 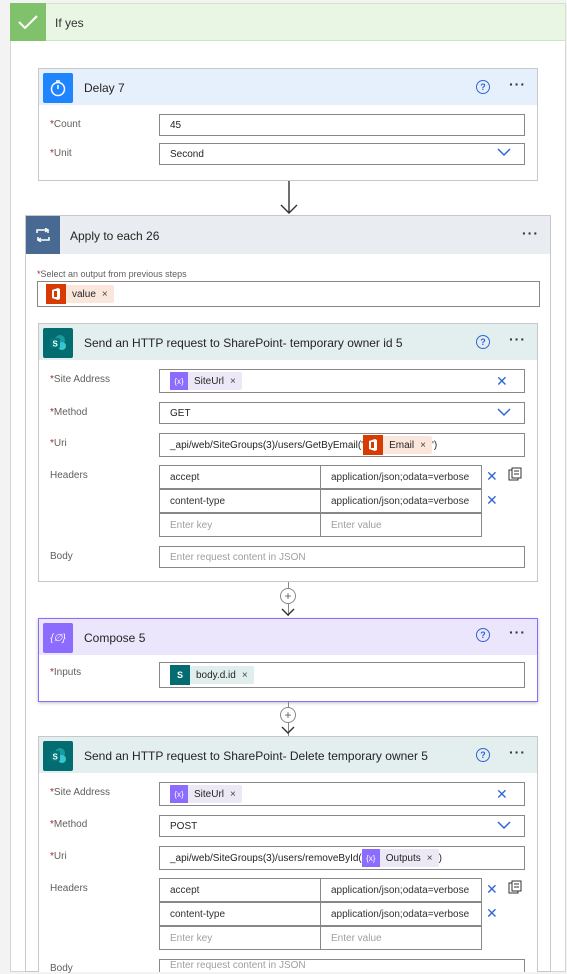 What do you see at coordinates (342, 826) in the screenshot?
I see `method-select: POST` at bounding box center [342, 826].